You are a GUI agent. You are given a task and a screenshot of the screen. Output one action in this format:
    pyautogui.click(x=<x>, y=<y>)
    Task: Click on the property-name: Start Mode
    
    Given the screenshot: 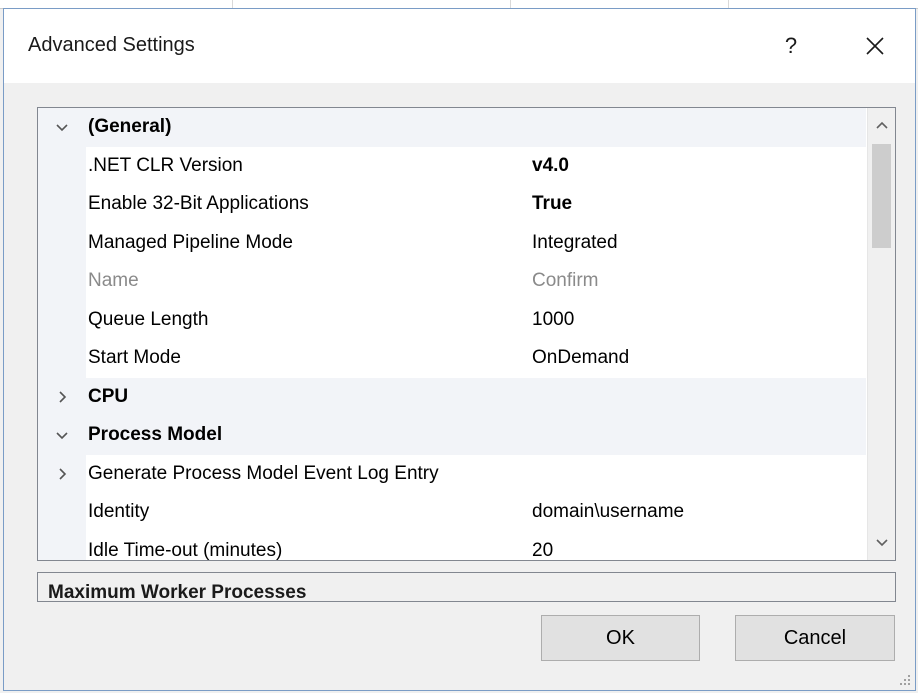 What is the action you would take?
    pyautogui.click(x=134, y=358)
    